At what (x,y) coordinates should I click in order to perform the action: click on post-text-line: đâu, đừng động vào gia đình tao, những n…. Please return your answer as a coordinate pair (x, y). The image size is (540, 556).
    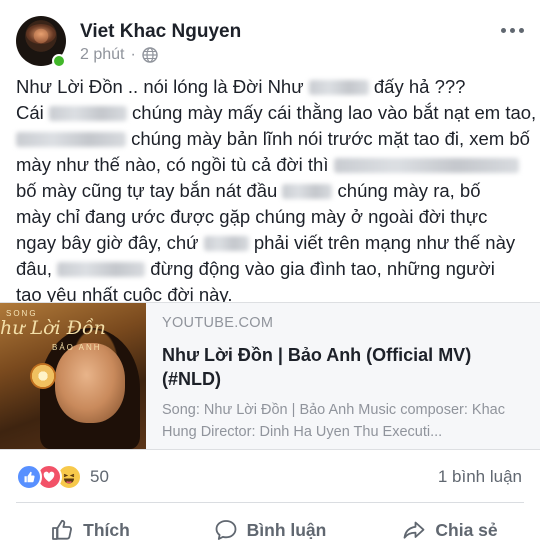
    Looking at the image, I should click on (273, 269).